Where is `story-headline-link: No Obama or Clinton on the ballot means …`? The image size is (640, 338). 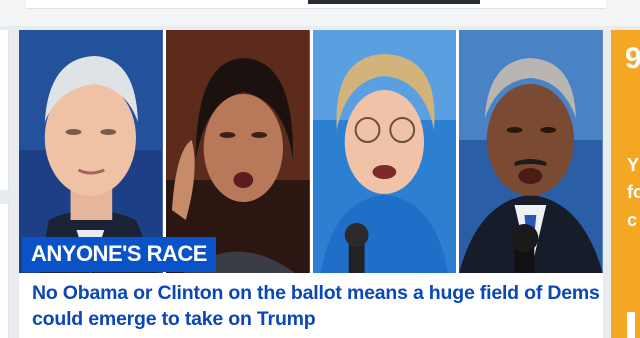 story-headline-link: No Obama or Clinton on the ballot means … is located at coordinates (317, 306).